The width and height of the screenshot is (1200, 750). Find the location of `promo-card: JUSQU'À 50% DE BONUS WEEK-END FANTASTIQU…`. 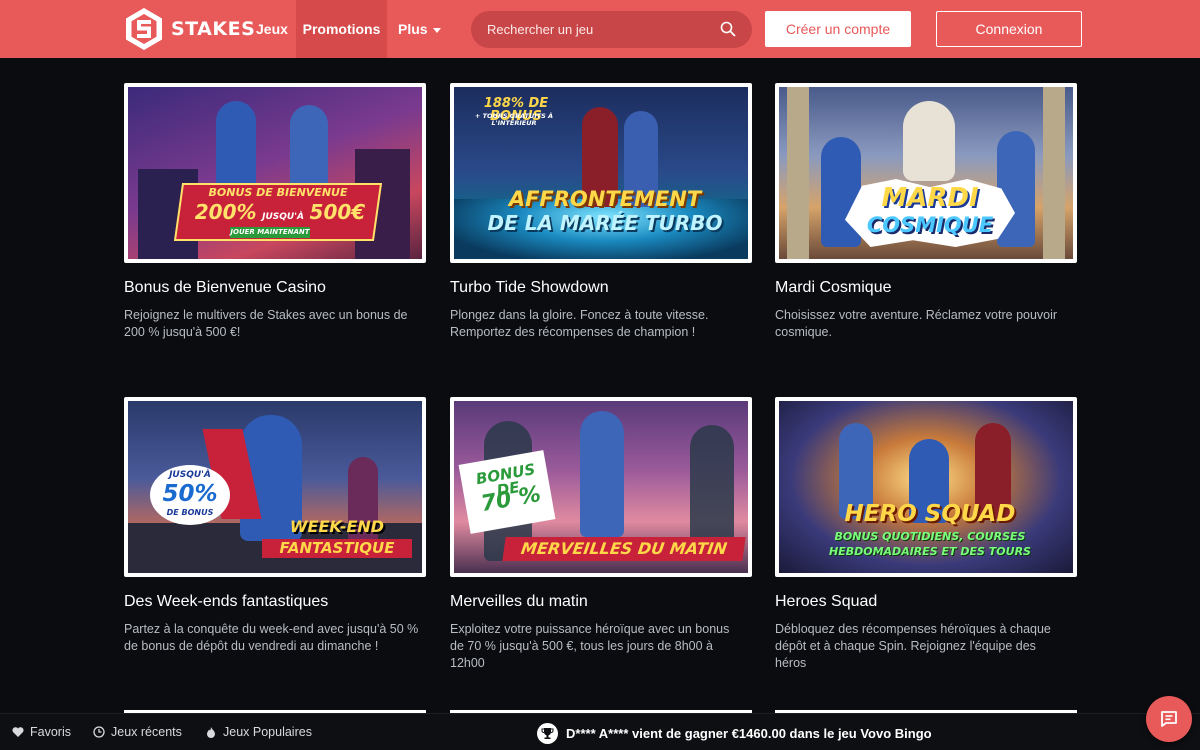

promo-card: JUSQU'À 50% DE BONUS WEEK-END FANTASTIQU… is located at coordinates (275, 526).